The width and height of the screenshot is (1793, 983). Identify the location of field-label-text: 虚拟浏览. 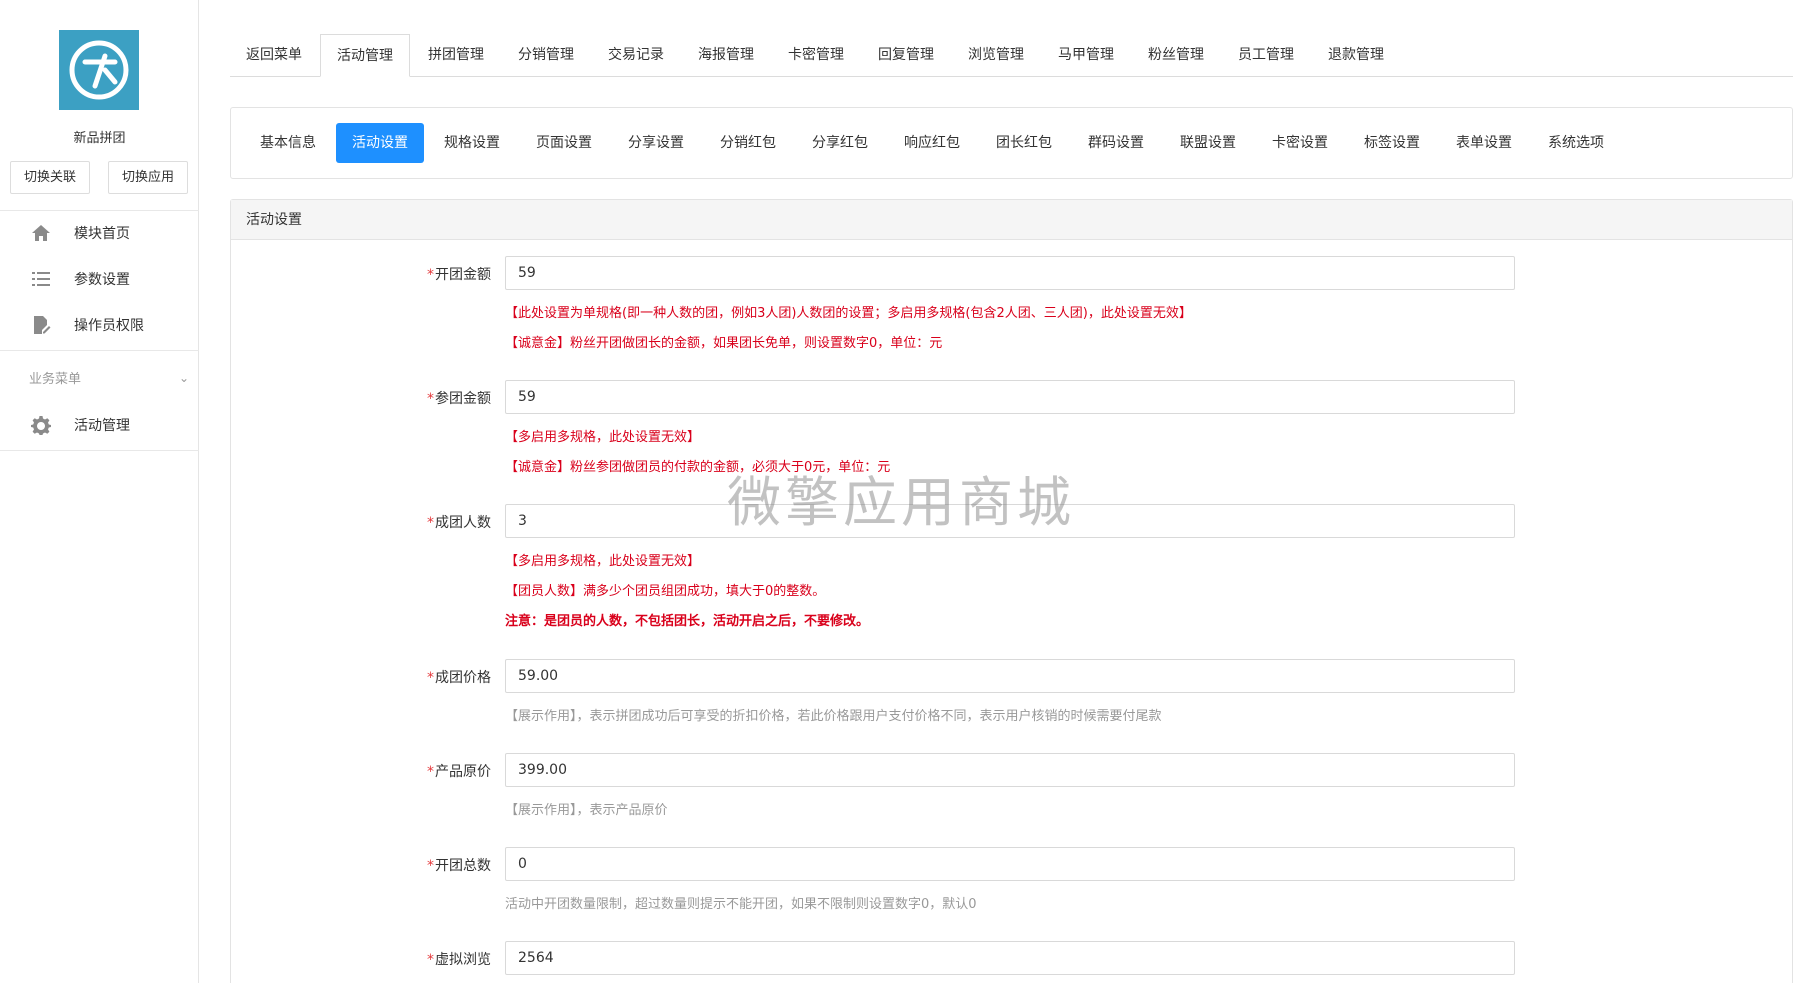
(463, 960).